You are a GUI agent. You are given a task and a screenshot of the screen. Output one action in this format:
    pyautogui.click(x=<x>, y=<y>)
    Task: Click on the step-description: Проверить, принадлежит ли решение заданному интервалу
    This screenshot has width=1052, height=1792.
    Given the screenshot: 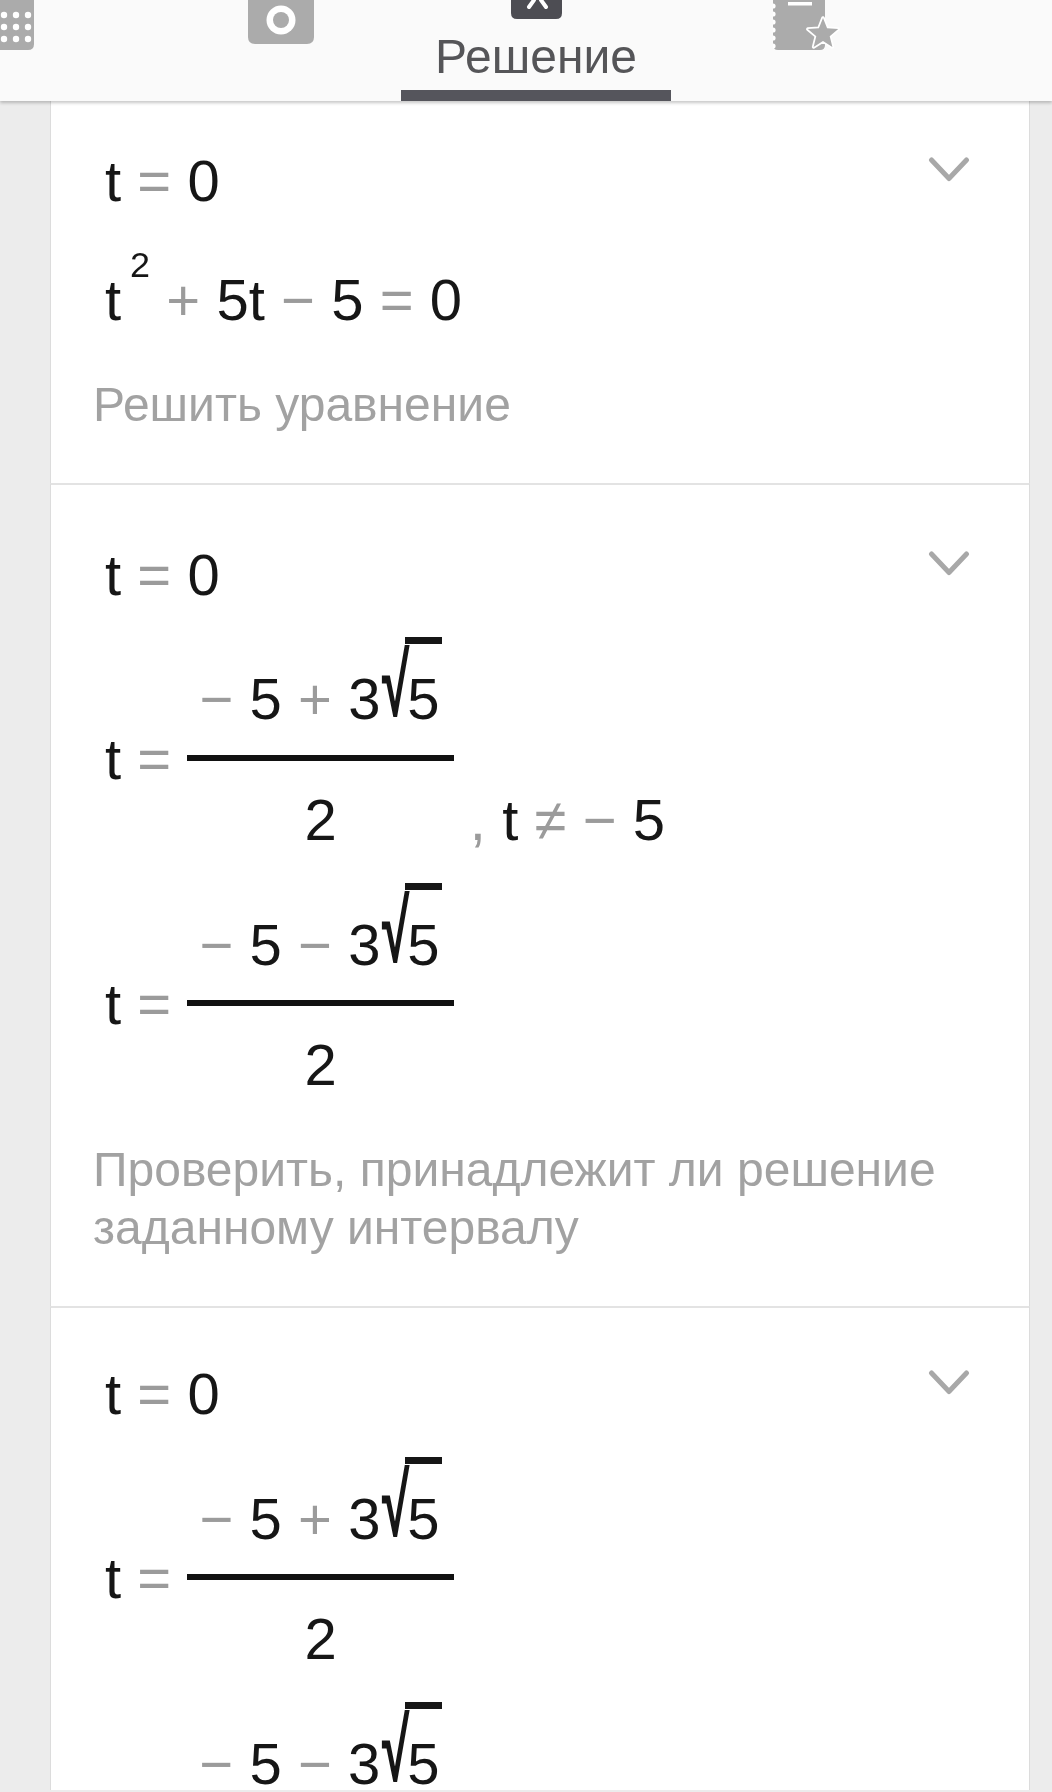 What is the action you would take?
    pyautogui.click(x=515, y=1198)
    